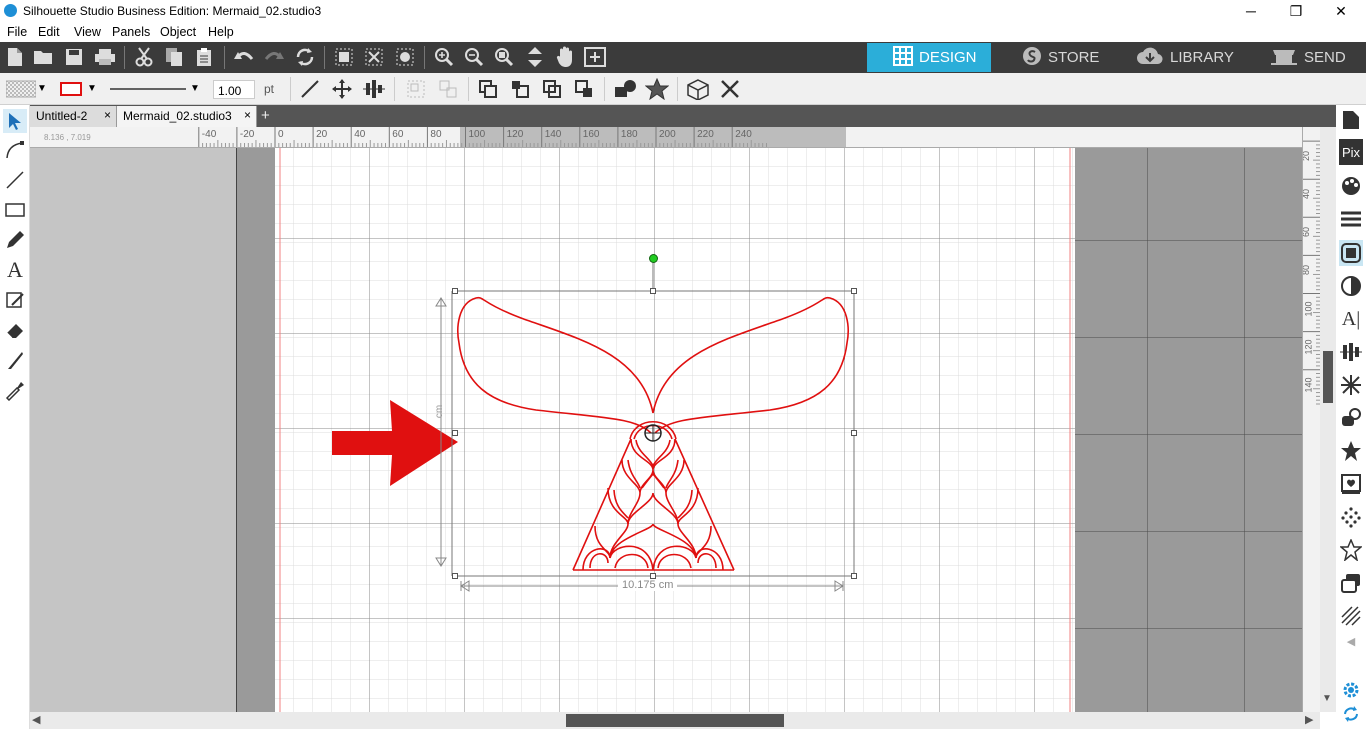  I want to click on menu-help: Help, so click(221, 32).